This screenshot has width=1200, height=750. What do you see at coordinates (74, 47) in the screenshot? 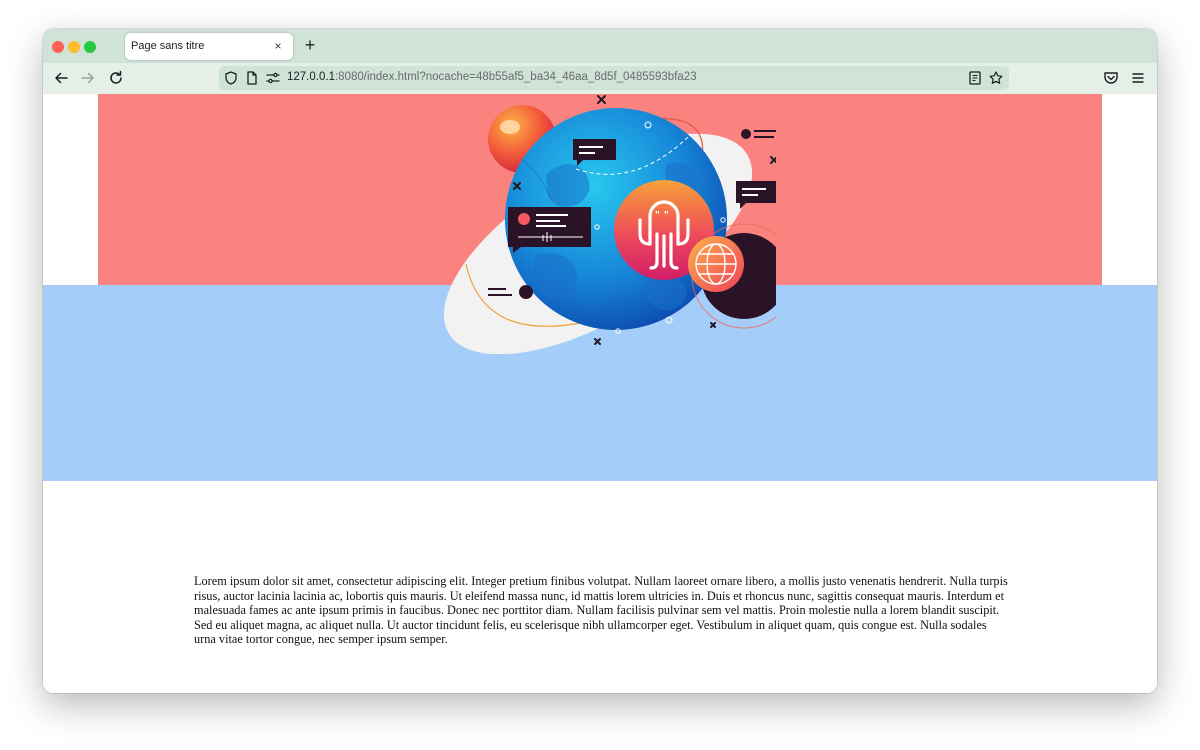
I see `minimize-window-button` at bounding box center [74, 47].